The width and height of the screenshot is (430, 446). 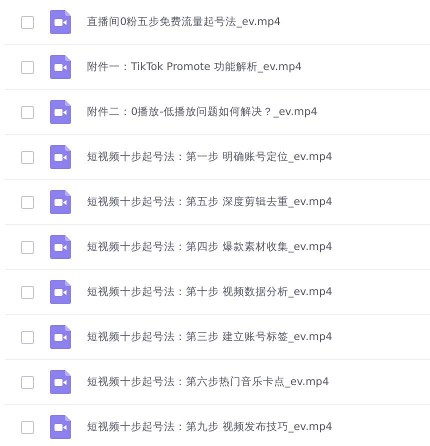 What do you see at coordinates (209, 247) in the screenshot?
I see `file-name: 短视频十步起号法：第四步 爆款素材收集_ev.mp4` at bounding box center [209, 247].